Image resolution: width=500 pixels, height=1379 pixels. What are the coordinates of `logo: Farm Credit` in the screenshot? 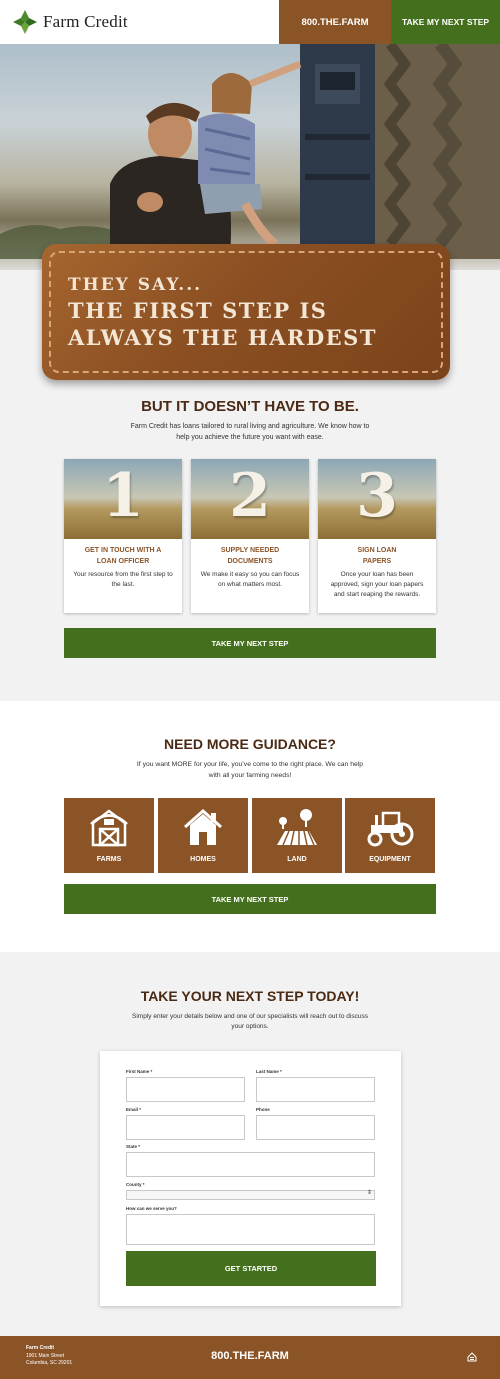 It's located at (70, 22).